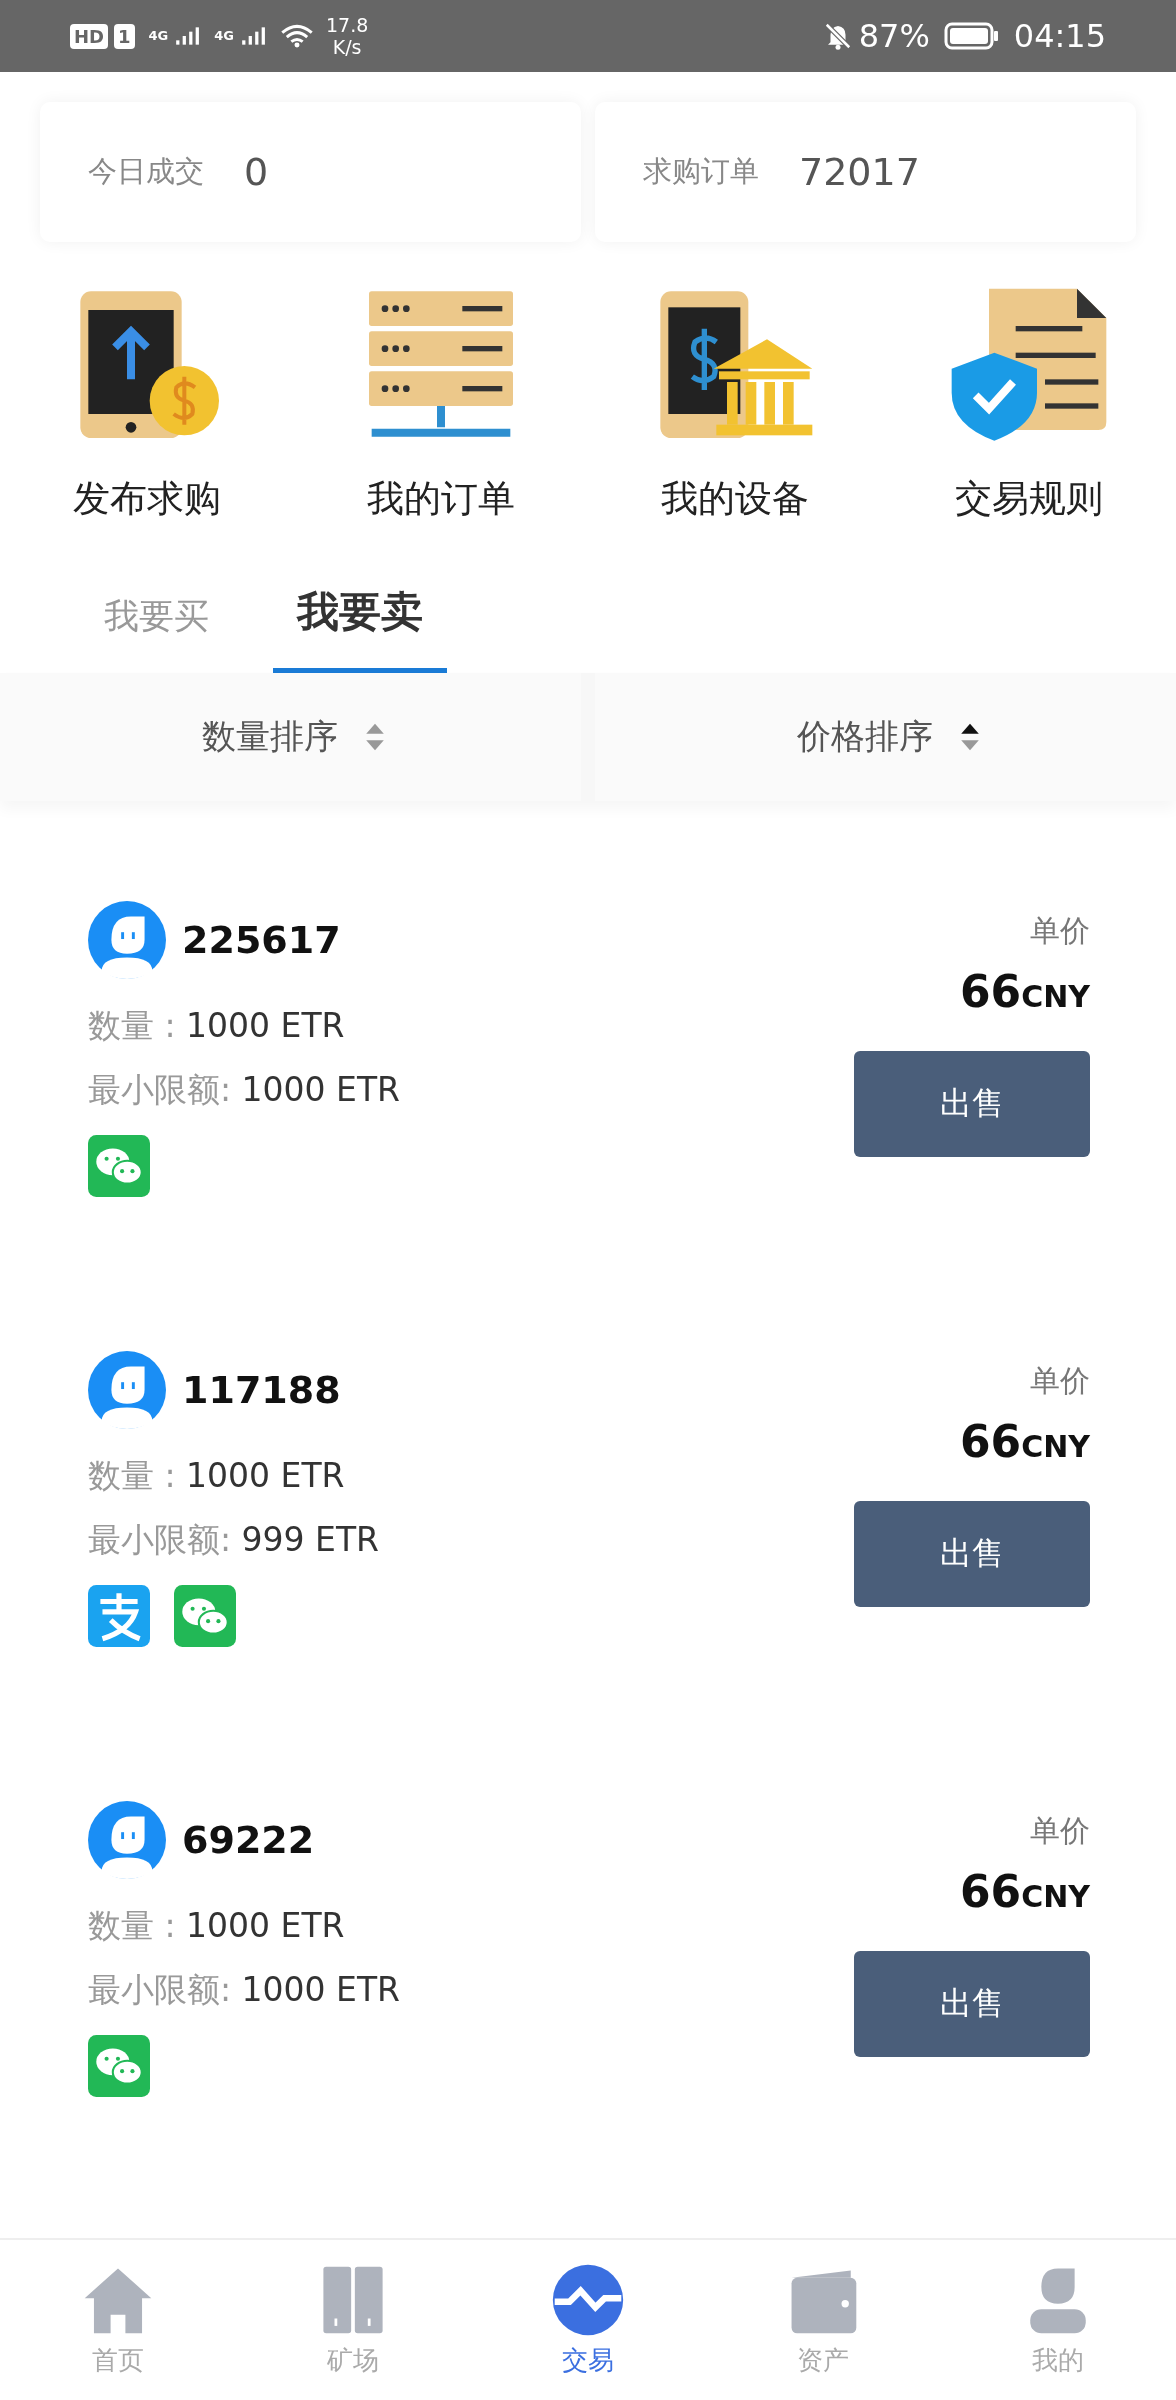 The image size is (1176, 2400). What do you see at coordinates (269, 737) in the screenshot?
I see `sort-button: 数量排序` at bounding box center [269, 737].